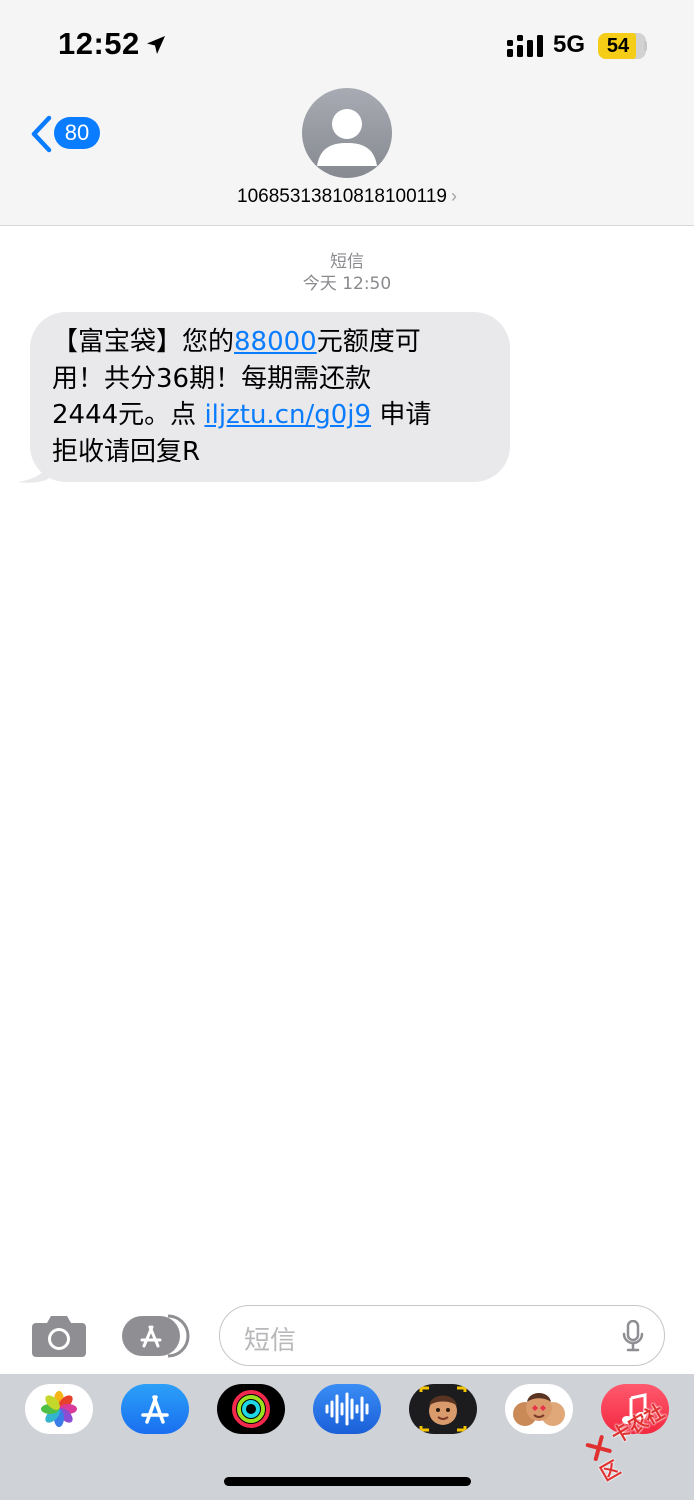 The height and width of the screenshot is (1500, 694). I want to click on chevron-right-icon: ›, so click(453, 196).